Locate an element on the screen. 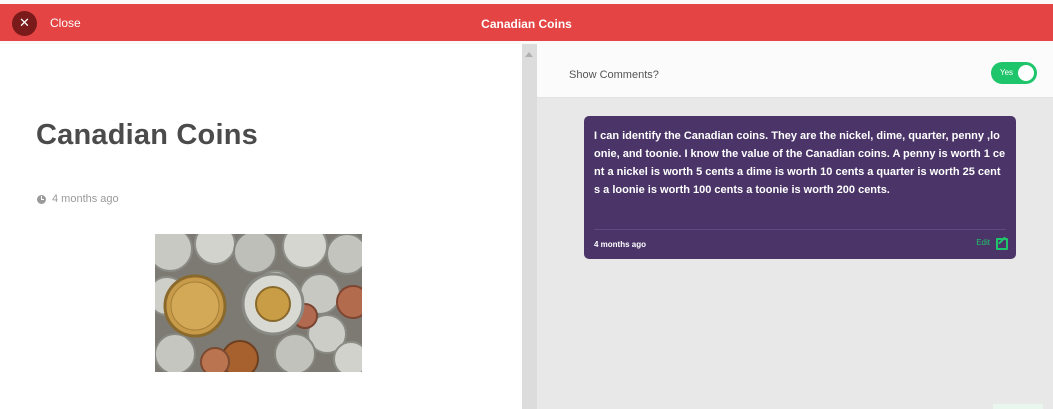 The height and width of the screenshot is (409, 1053). top-bar: ✕ Close Canadian Coins is located at coordinates (526, 22).